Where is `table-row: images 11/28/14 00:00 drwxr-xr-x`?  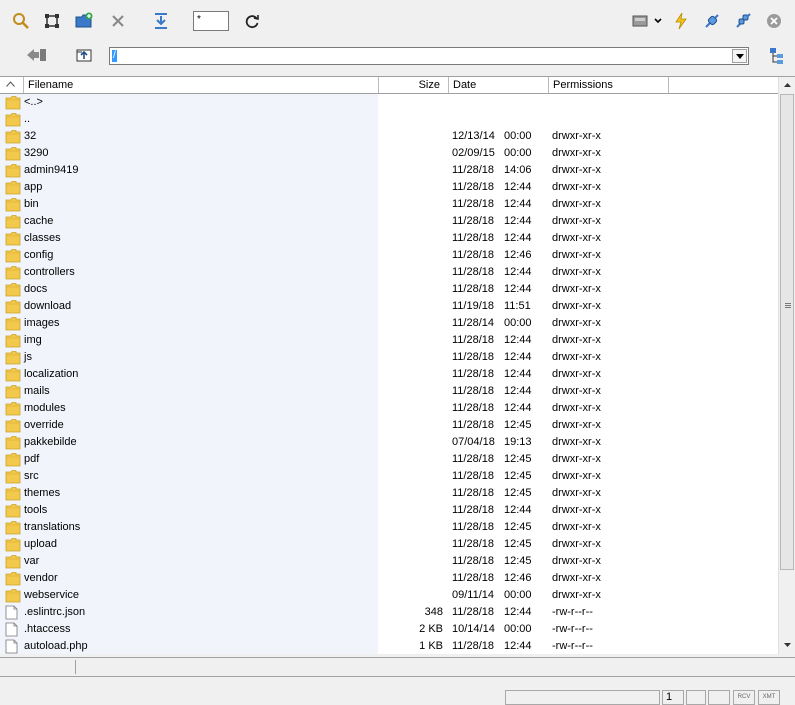 table-row: images 11/28/14 00:00 drwxr-xr-x is located at coordinates (389, 323).